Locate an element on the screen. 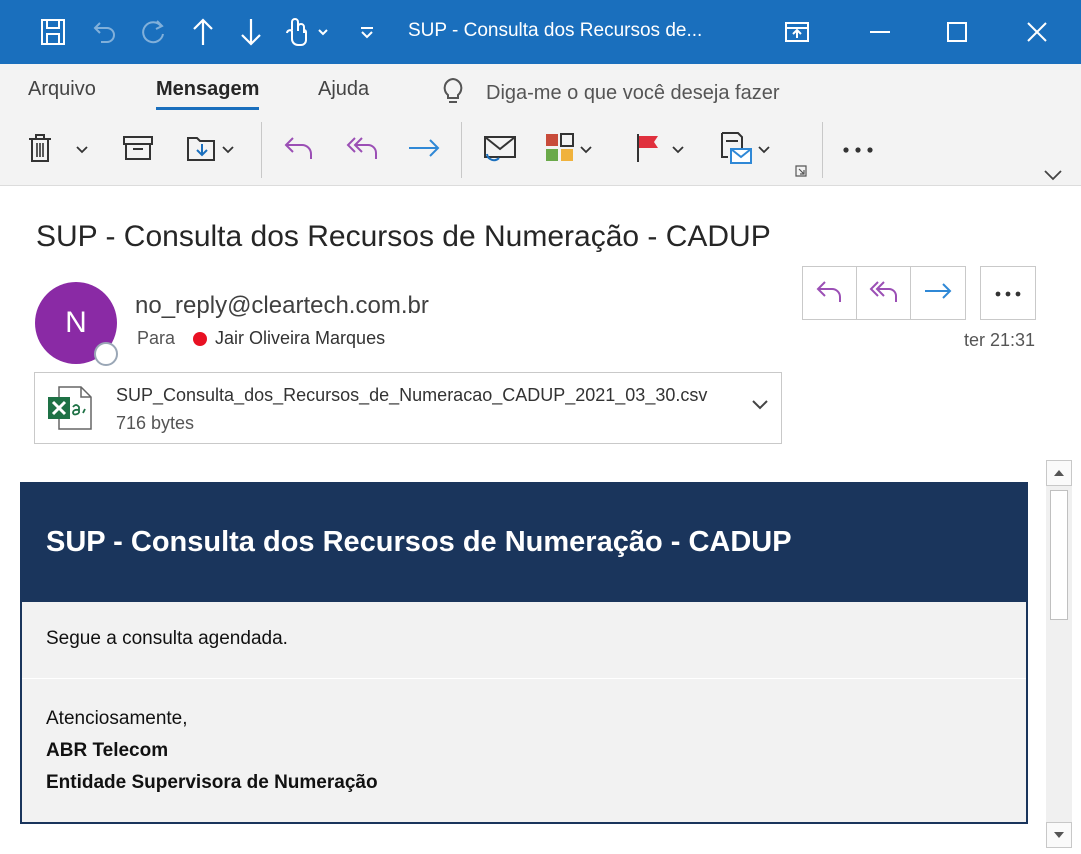 Image resolution: width=1081 pixels, height=854 pixels. read-unread-button is located at coordinates (500, 150).